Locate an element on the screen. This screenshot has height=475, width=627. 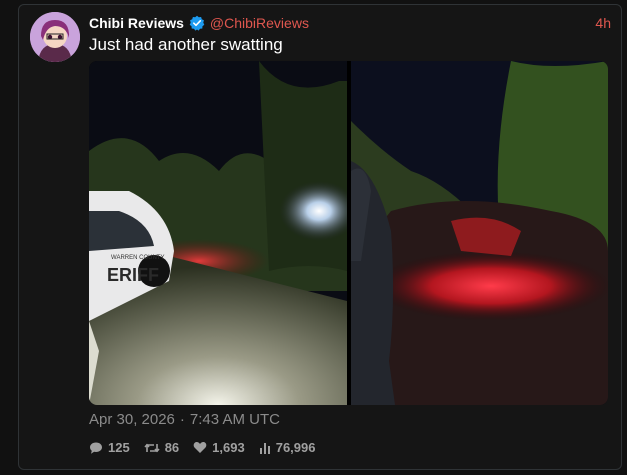
bar-chart-icon is located at coordinates (264, 448).